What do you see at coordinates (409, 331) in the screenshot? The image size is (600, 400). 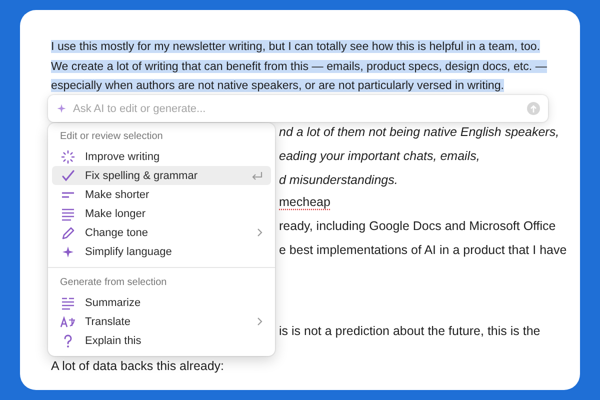 I see `paragraph-text: is is not a prediction about the future, this is the` at bounding box center [409, 331].